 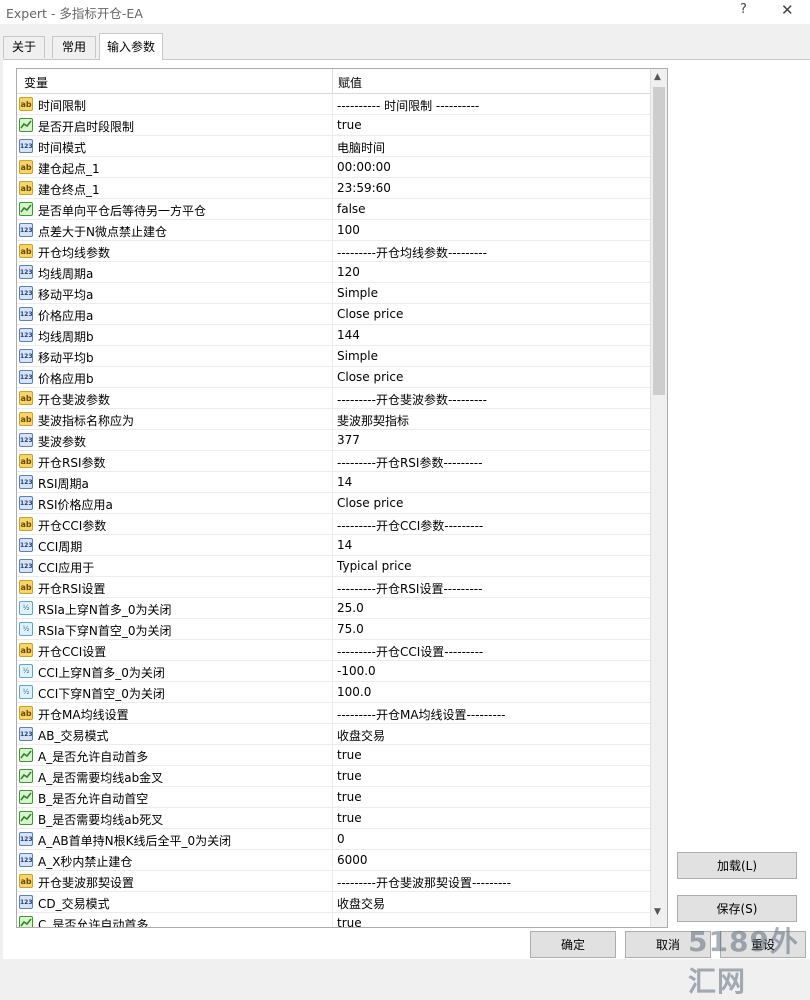 What do you see at coordinates (24, 47) in the screenshot?
I see `tab-about: 关于` at bounding box center [24, 47].